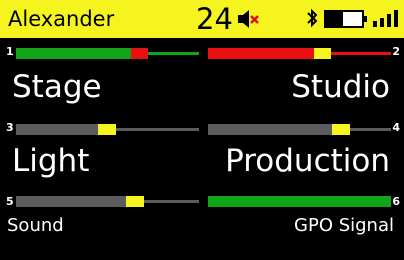 The width and height of the screenshot is (404, 260). Describe the element at coordinates (10, 127) in the screenshot. I see `channel-3-number: 3` at that location.